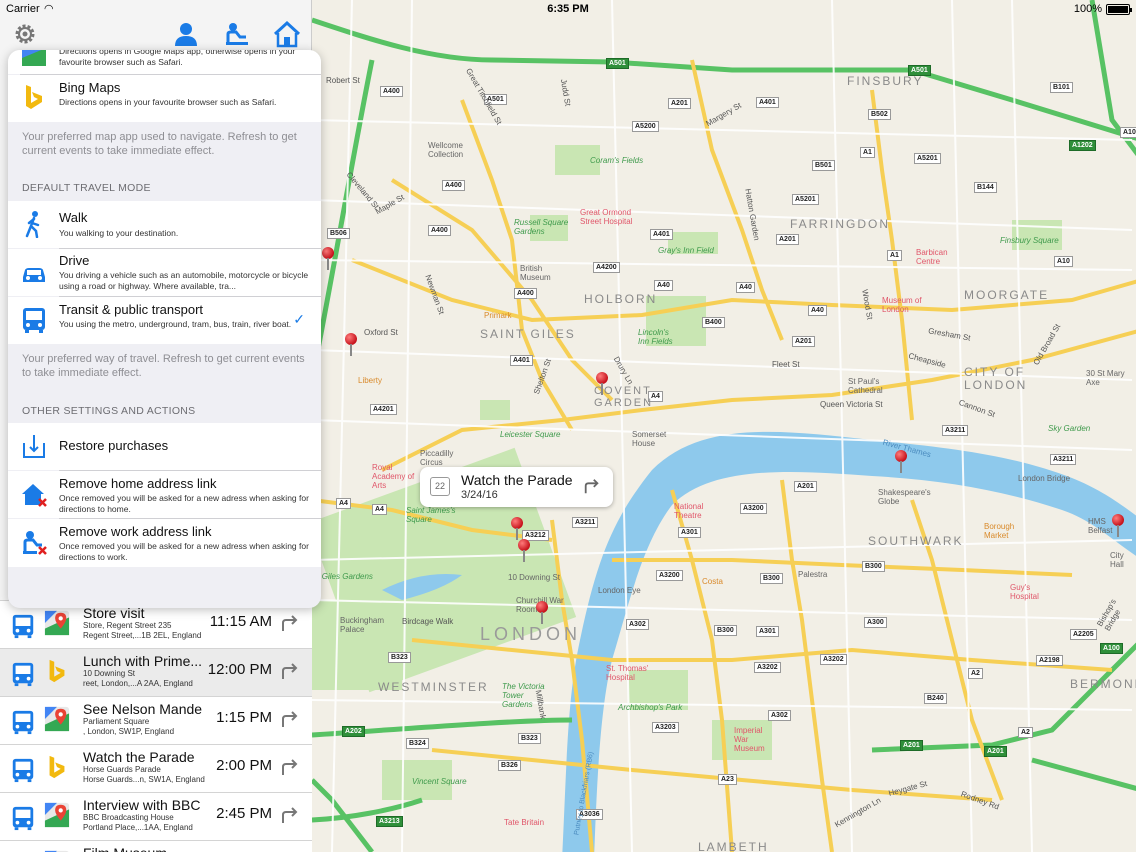  I want to click on event-time: 11:15 AM, so click(240, 621).